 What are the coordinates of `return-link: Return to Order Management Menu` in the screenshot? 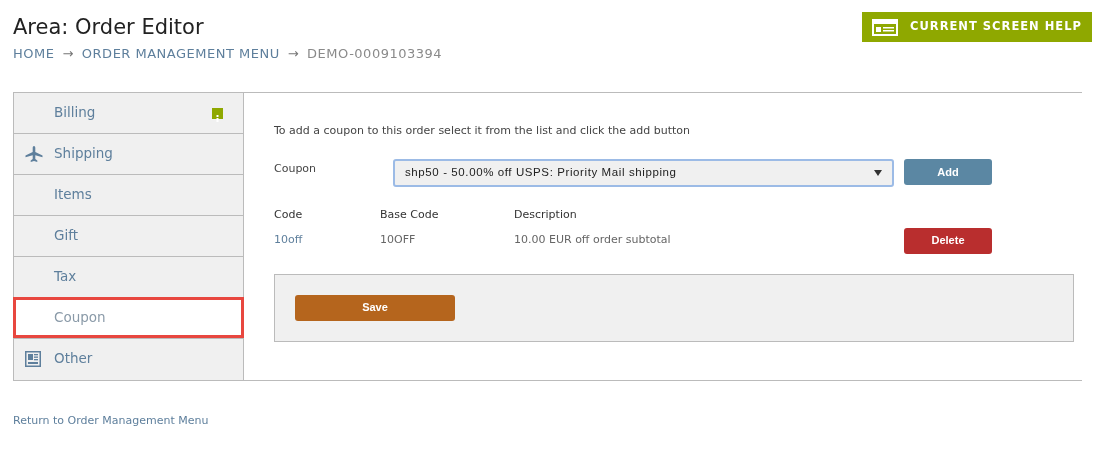 It's located at (552, 420).